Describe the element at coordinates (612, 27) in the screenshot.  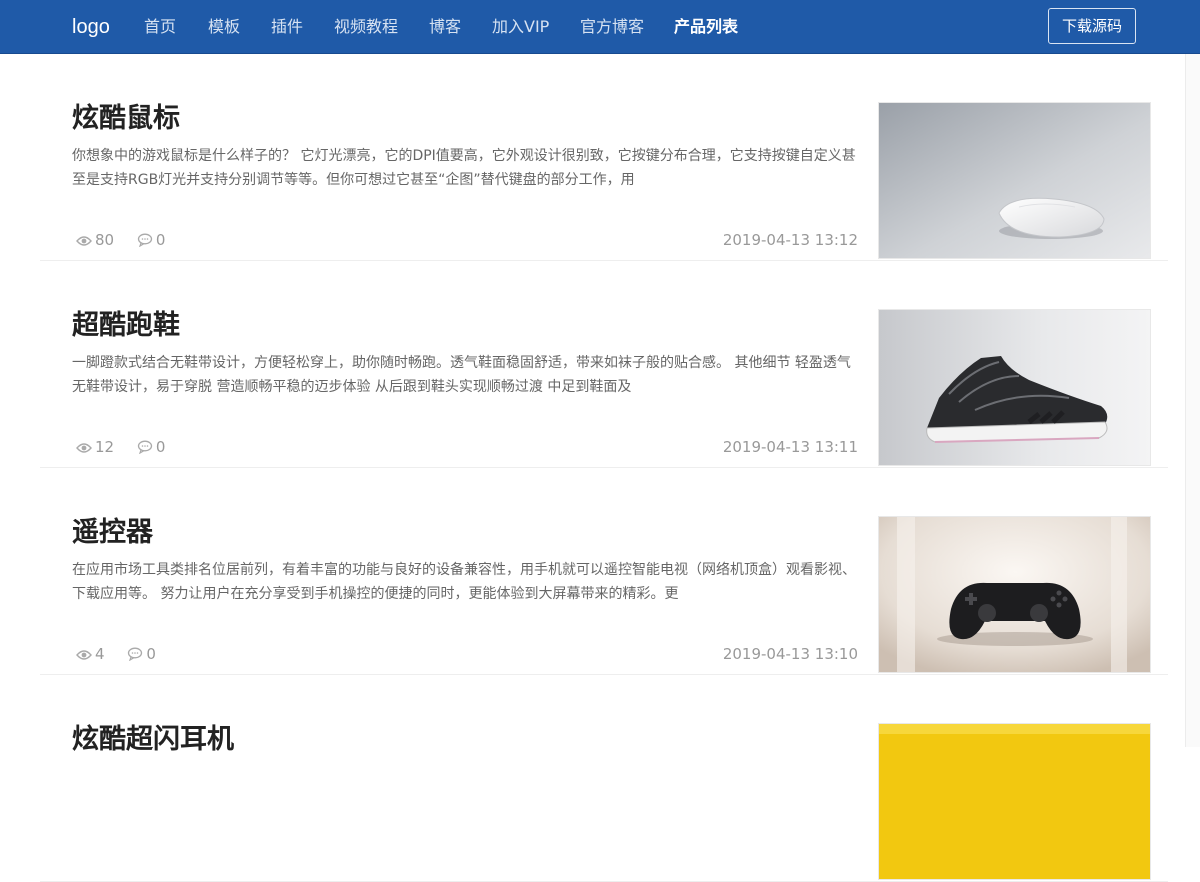
I see `nav-item-official-blog: 官方博客` at that location.